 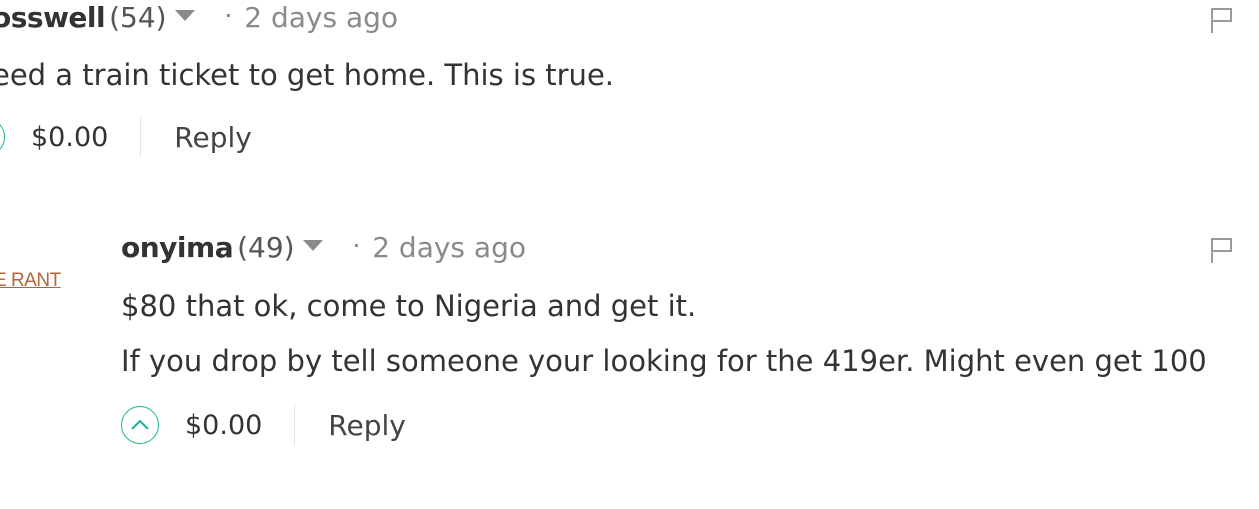 I want to click on author-reputation: (54), so click(x=138, y=17).